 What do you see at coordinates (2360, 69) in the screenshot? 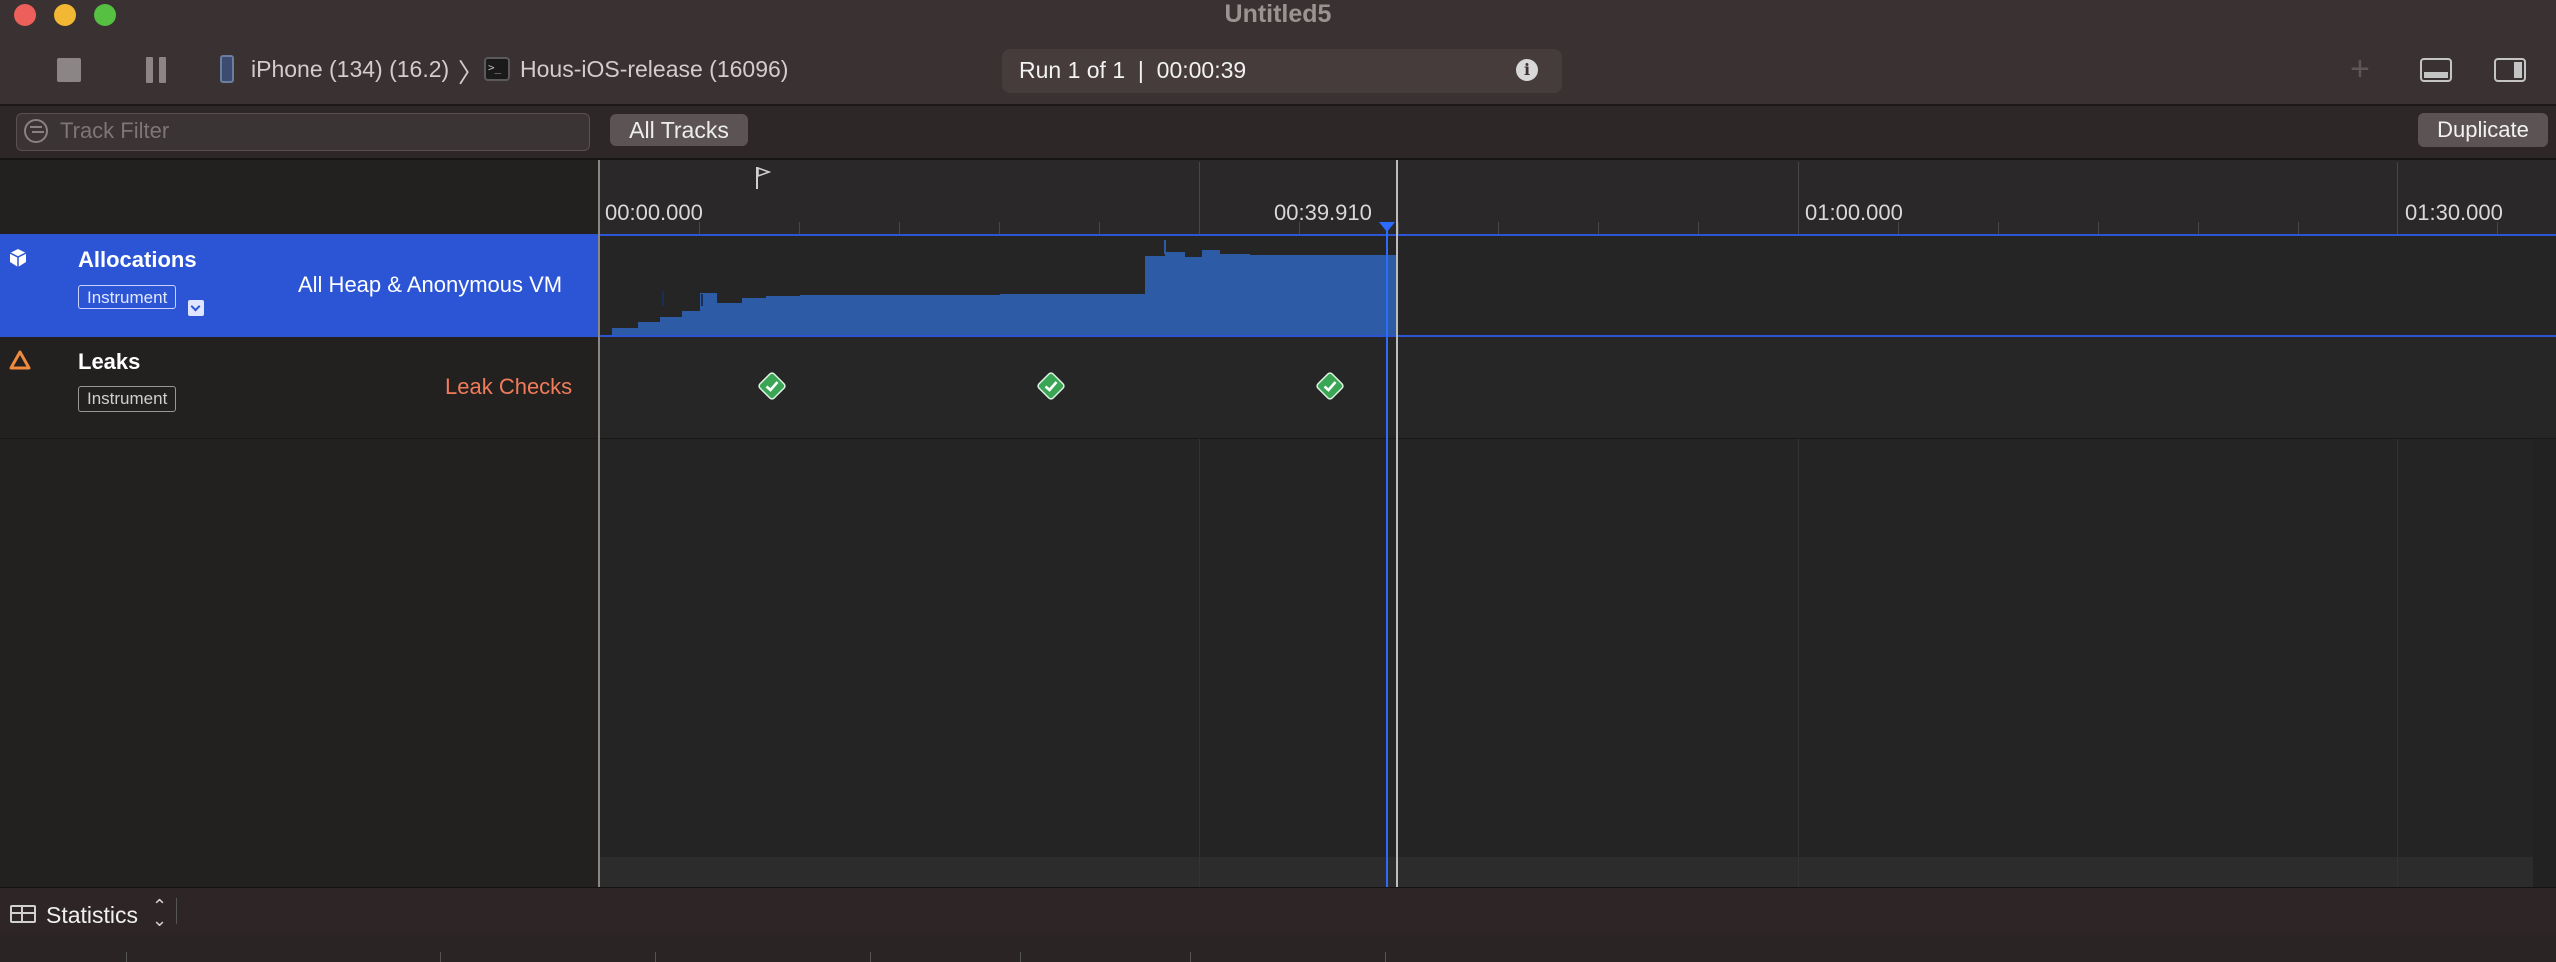
I see `add-icon: +` at bounding box center [2360, 69].